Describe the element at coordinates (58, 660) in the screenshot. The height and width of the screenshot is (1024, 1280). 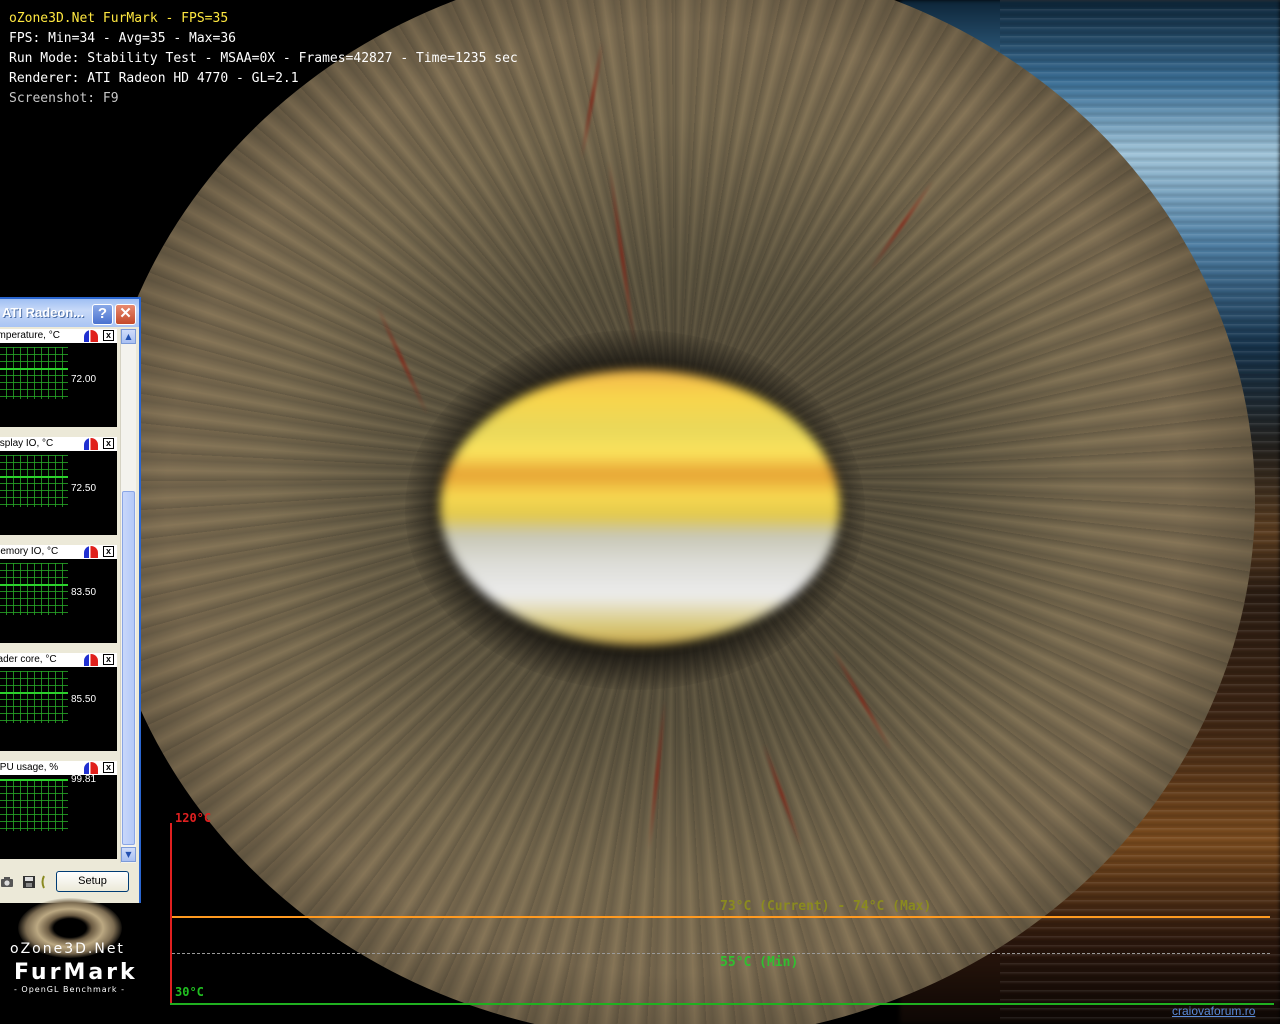
I see `panel-header: nader core, °C x` at that location.